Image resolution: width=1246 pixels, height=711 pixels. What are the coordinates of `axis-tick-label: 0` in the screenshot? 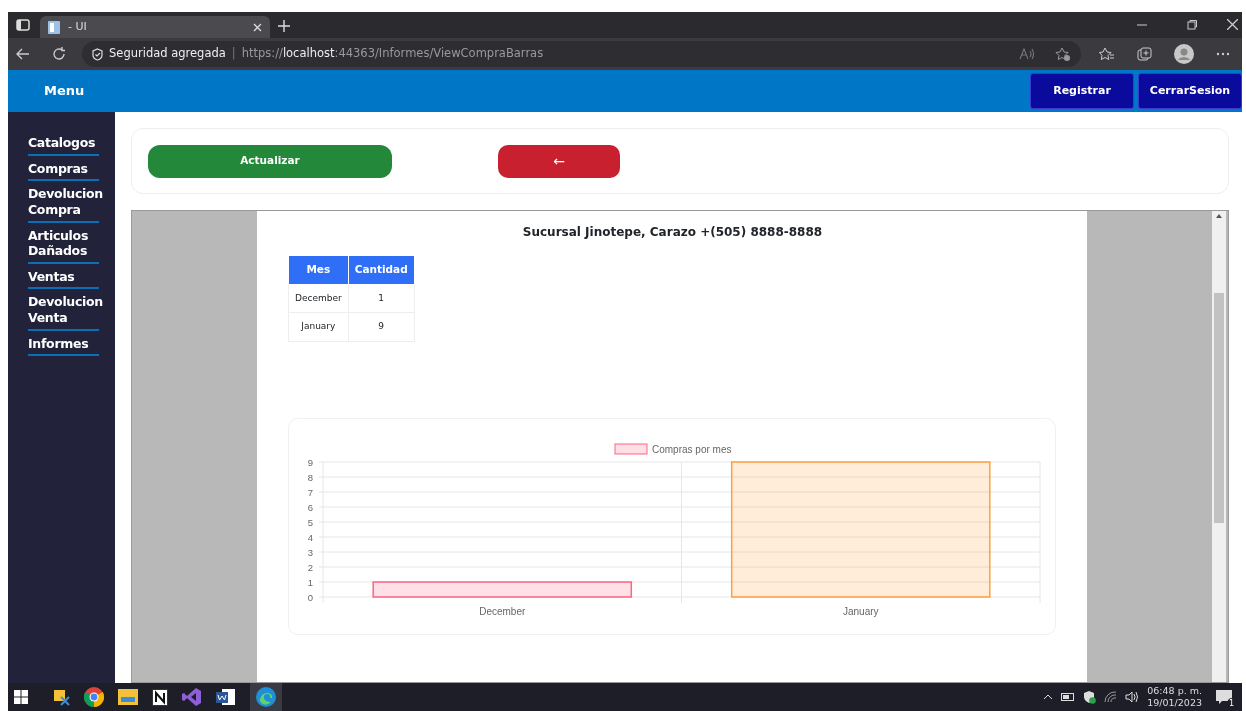 It's located at (310, 597).